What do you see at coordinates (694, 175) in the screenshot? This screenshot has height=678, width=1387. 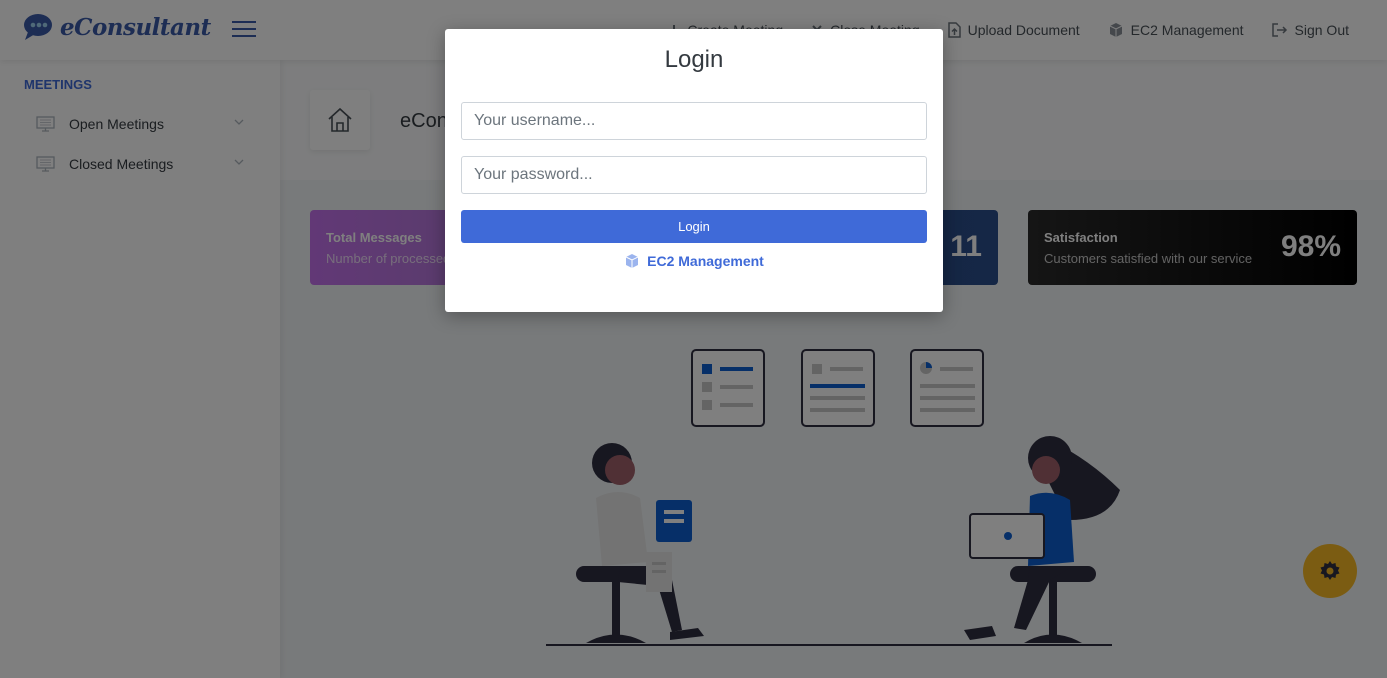 I see `password-input` at bounding box center [694, 175].